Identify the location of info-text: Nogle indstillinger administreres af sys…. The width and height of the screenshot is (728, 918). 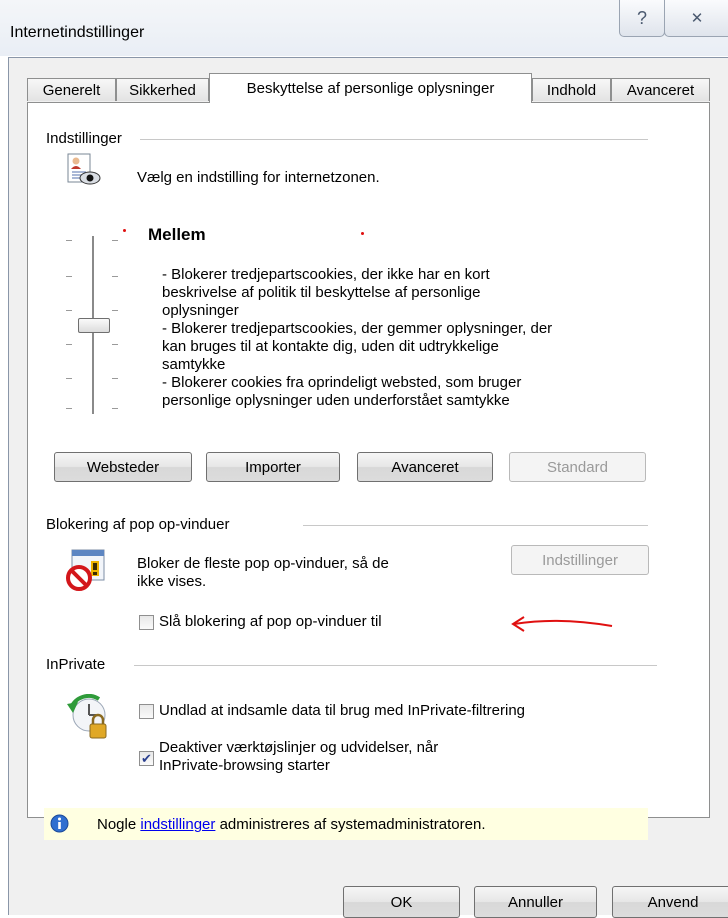
(291, 824).